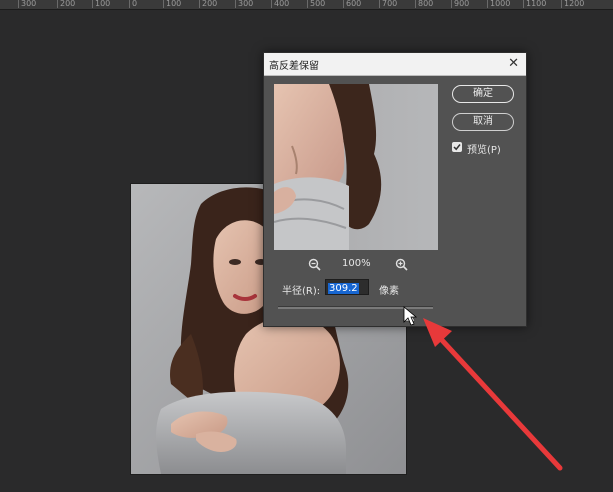 The image size is (613, 492). I want to click on annotation-overlay, so click(483, 388).